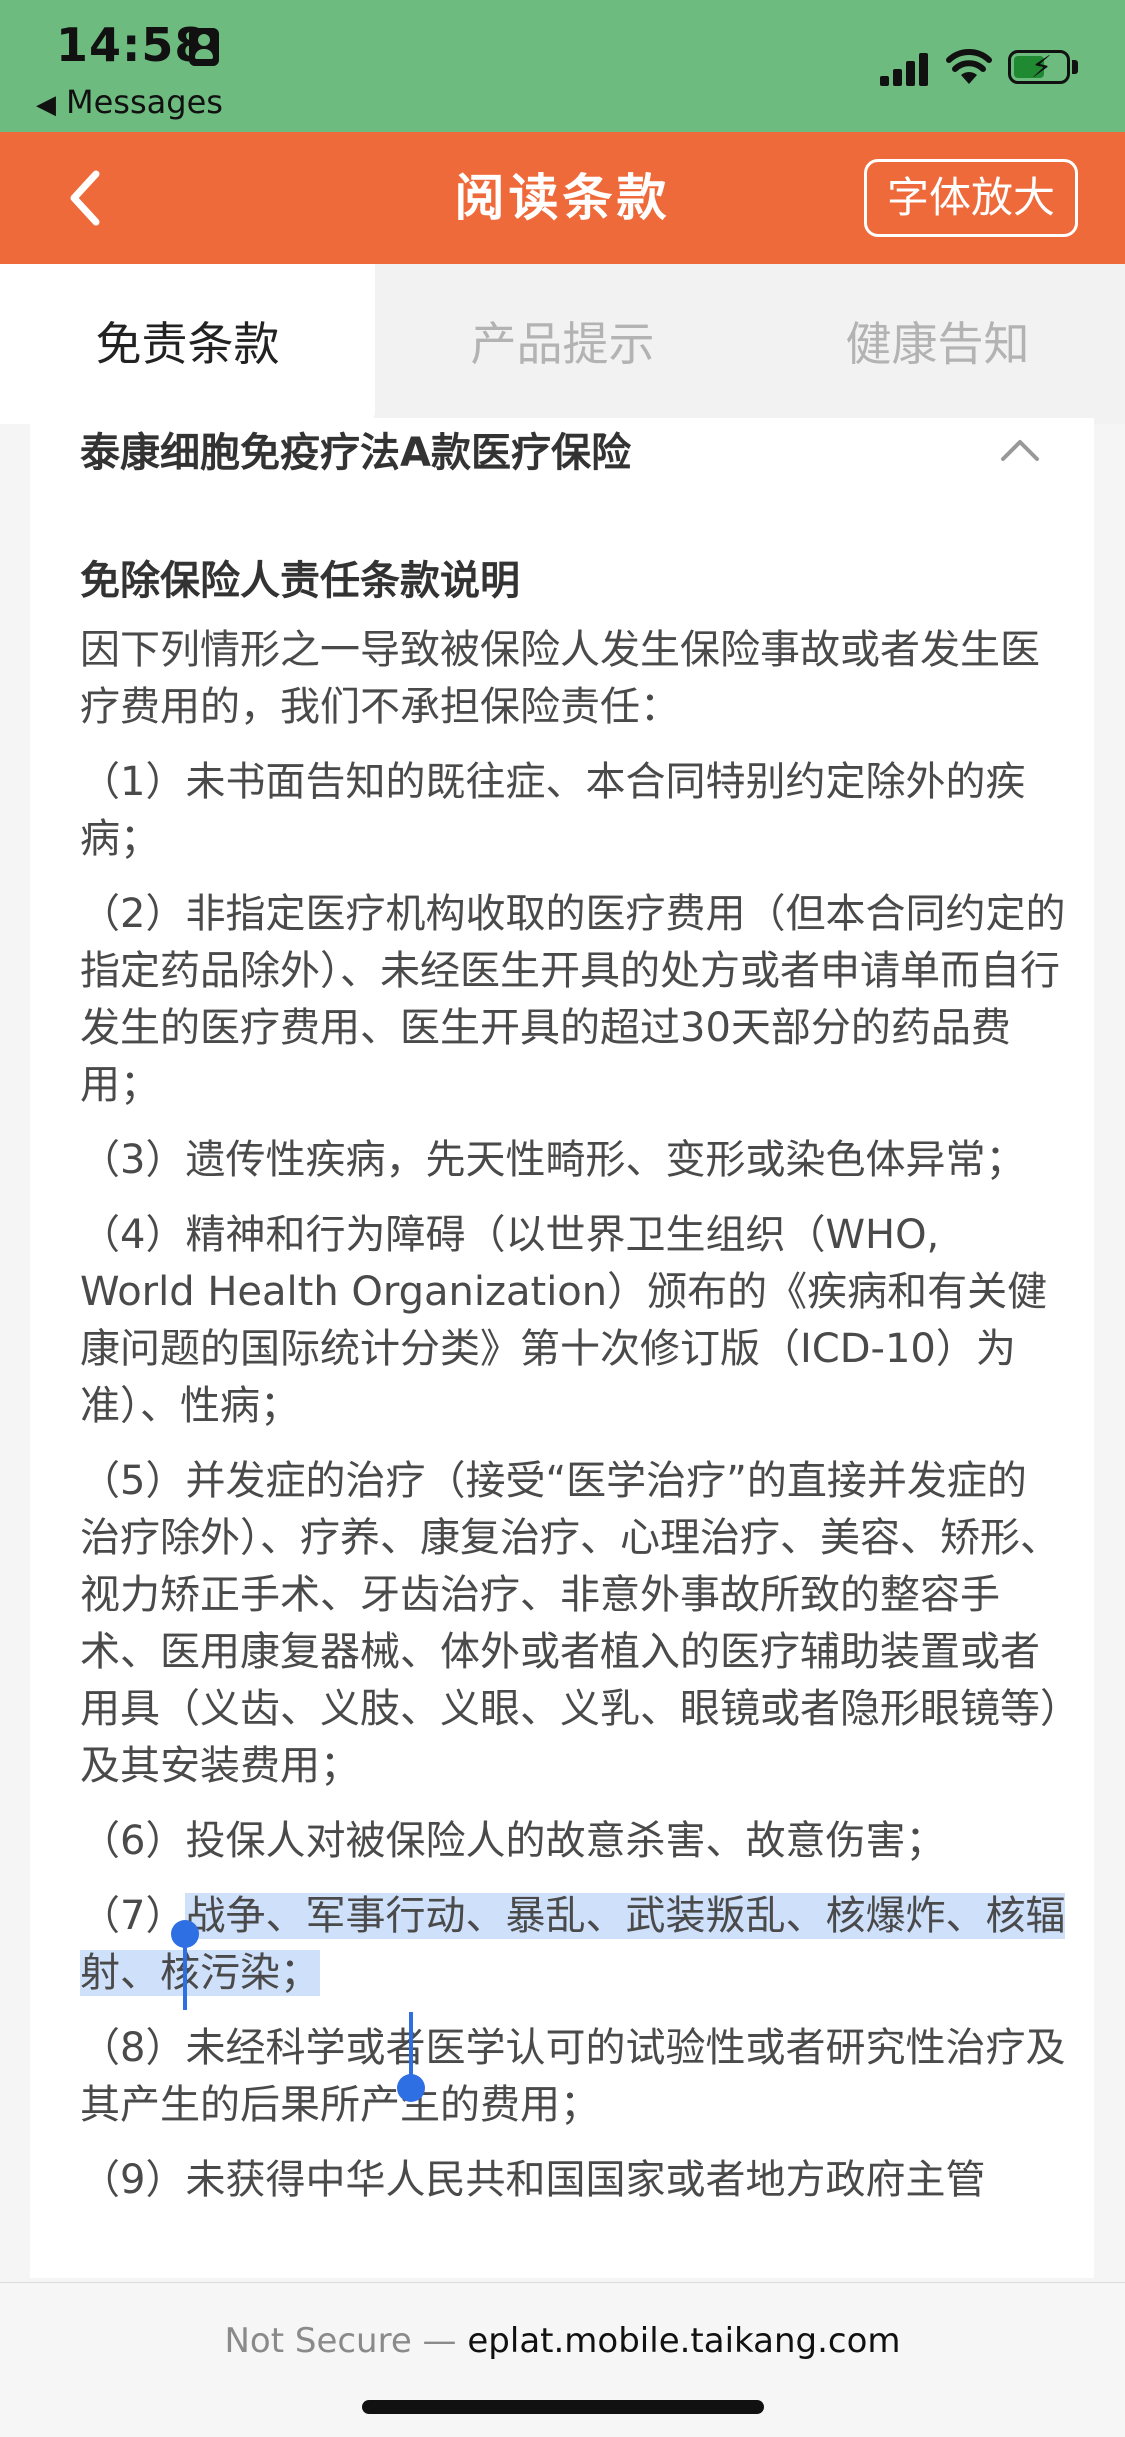 The width and height of the screenshot is (1125, 2437). Describe the element at coordinates (411, 2057) in the screenshot. I see `selection-end-handle` at that location.